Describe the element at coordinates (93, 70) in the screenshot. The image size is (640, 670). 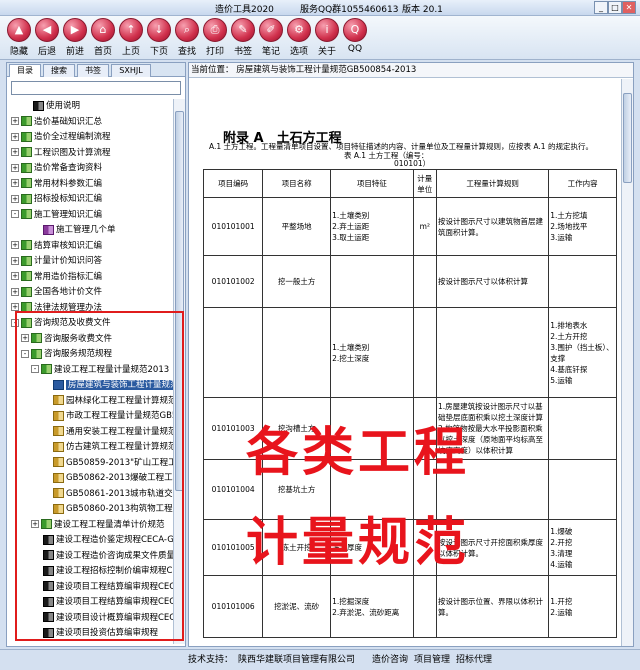
I see `tab-2: 书签` at that location.